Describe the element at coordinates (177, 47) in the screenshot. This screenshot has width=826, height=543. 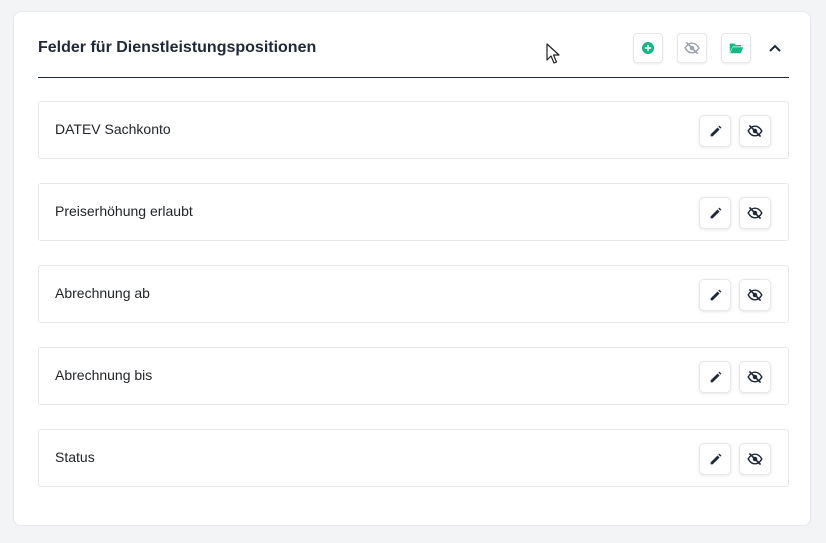
I see `panel-title: Felder für Dienstleistungspositionen` at that location.